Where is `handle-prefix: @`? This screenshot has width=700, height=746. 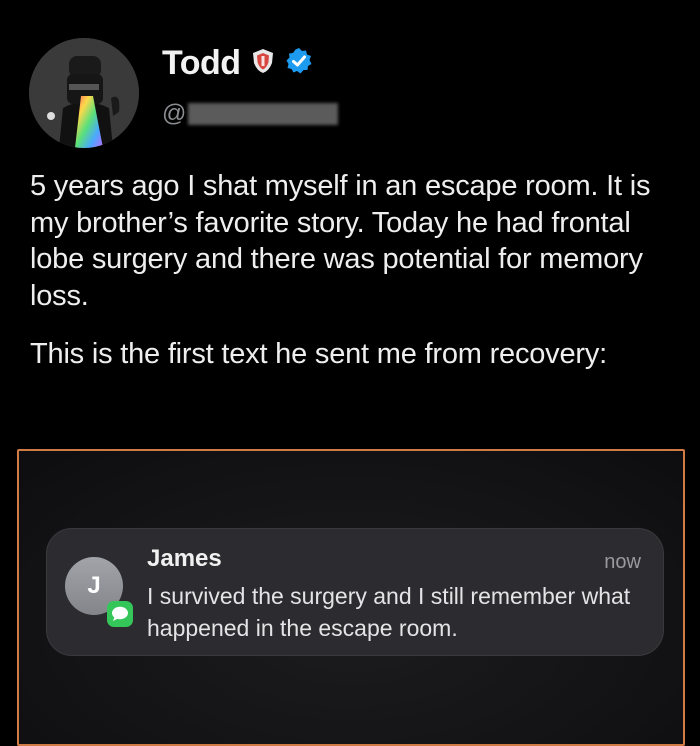 handle-prefix: @ is located at coordinates (174, 114).